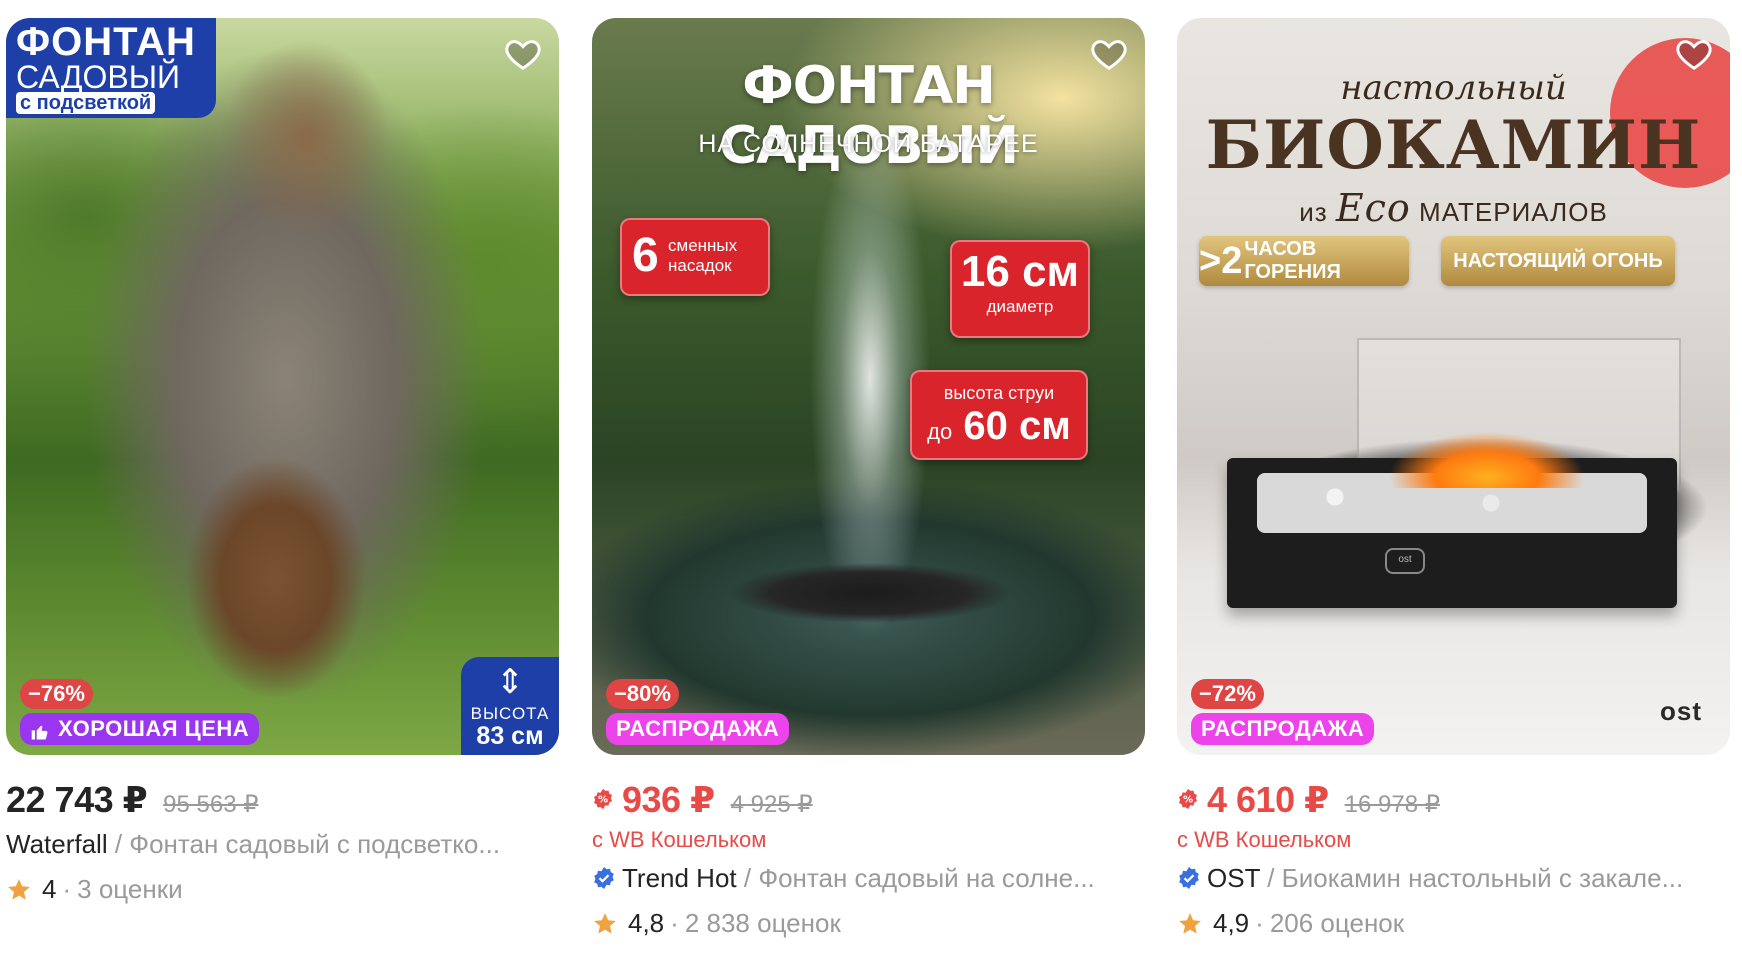 Image resolution: width=1742 pixels, height=964 pixels. Describe the element at coordinates (1453, 799) in the screenshot. I see `price-row: % 4 610 ₽ 16 978 ₽` at that location.